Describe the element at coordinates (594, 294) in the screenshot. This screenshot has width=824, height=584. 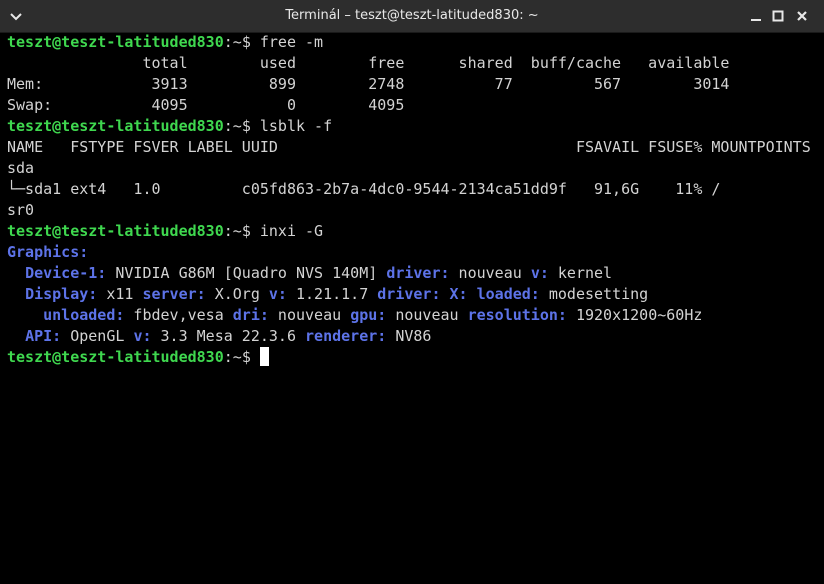
I see `loaded-value: modesetting` at that location.